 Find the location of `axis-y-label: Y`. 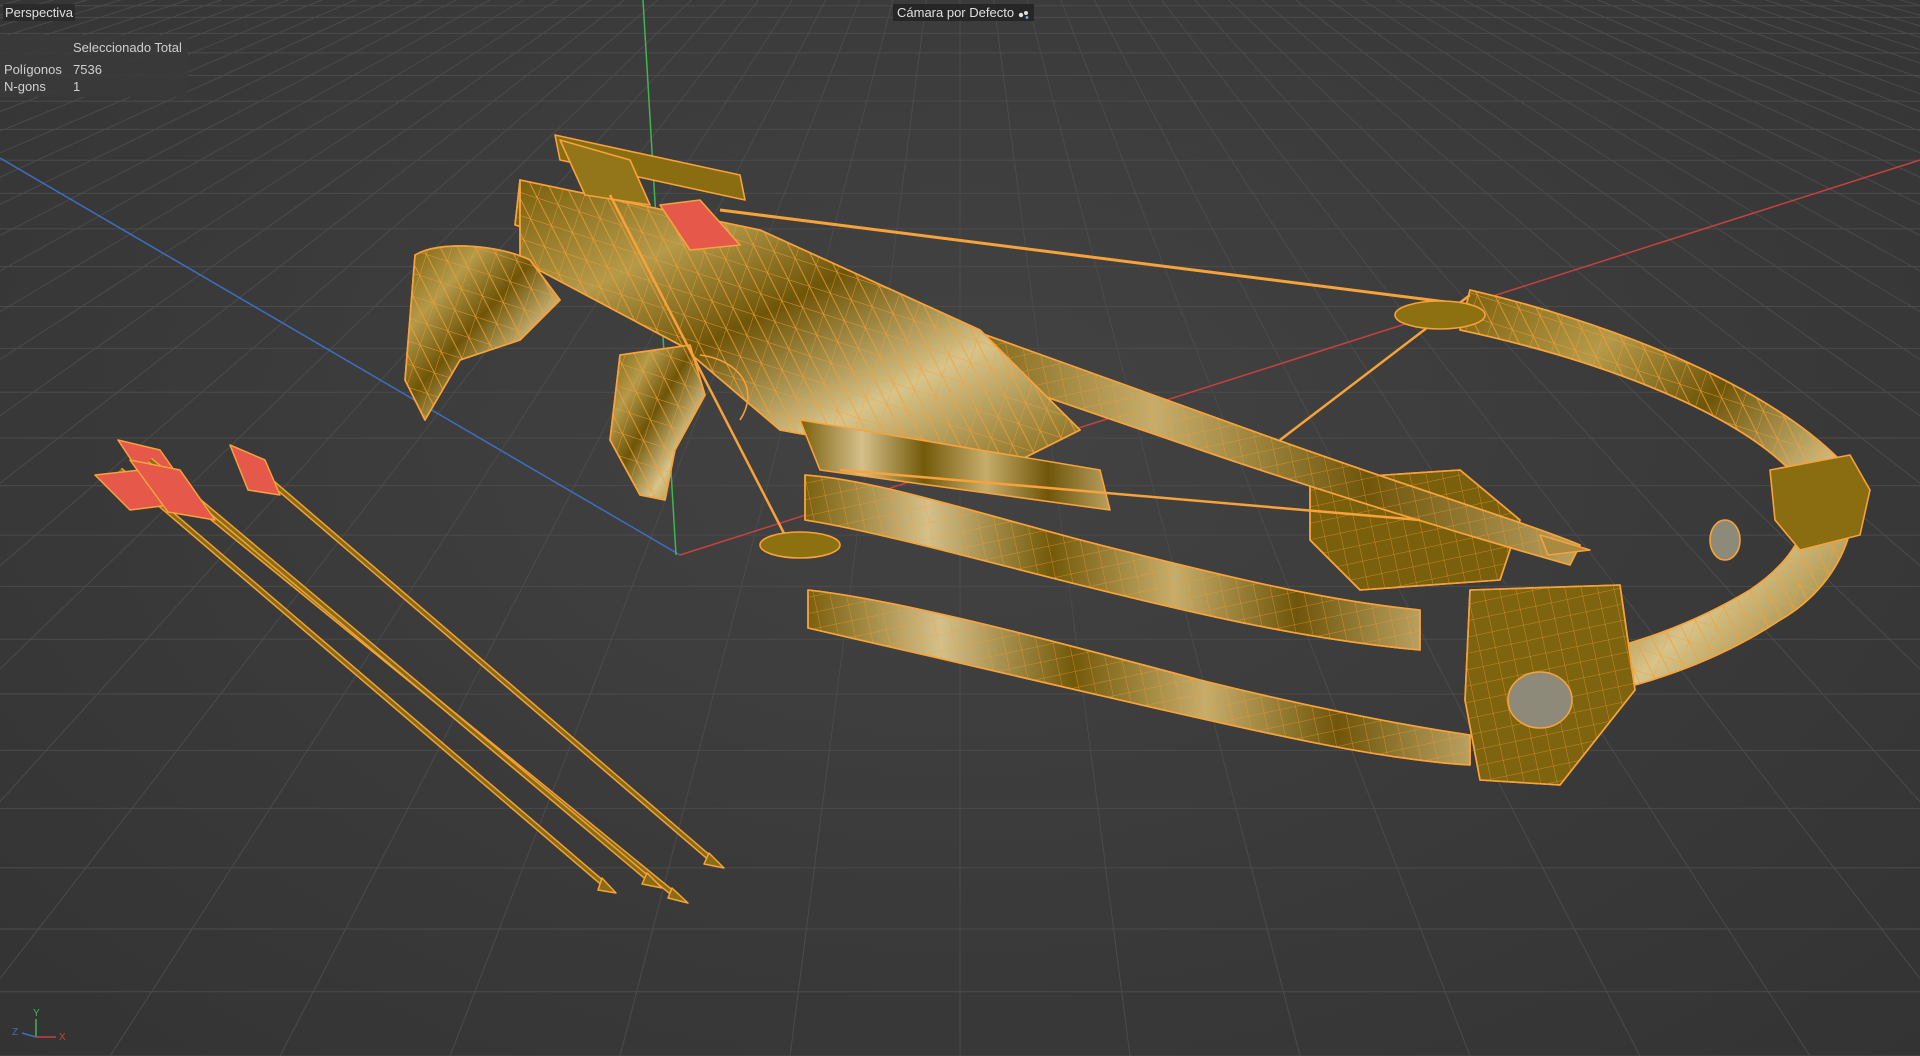

axis-y-label: Y is located at coordinates (36, 1013).